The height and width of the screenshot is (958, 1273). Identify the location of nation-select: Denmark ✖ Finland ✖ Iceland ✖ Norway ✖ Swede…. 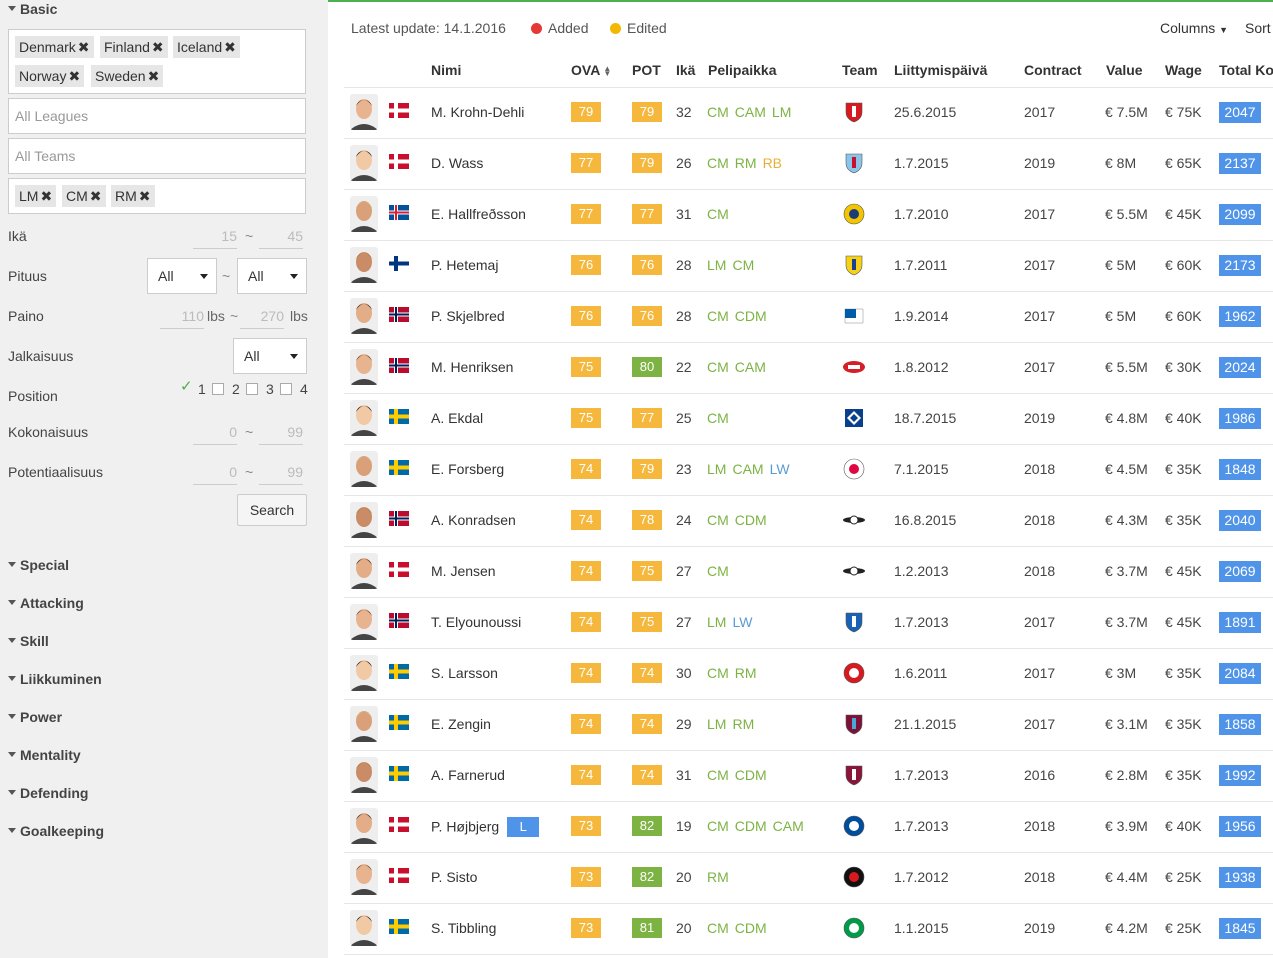
(157, 61).